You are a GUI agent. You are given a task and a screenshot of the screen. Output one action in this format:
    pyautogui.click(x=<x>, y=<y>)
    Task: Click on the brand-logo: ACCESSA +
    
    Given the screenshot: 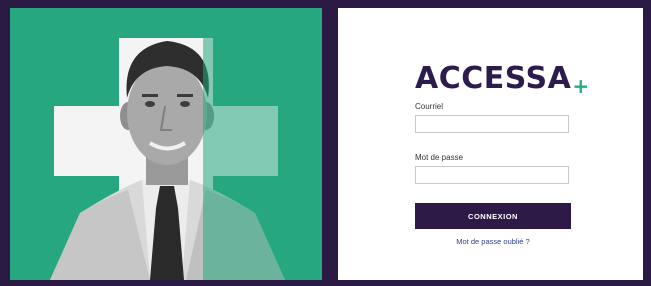 What is the action you would take?
    pyautogui.click(x=502, y=76)
    